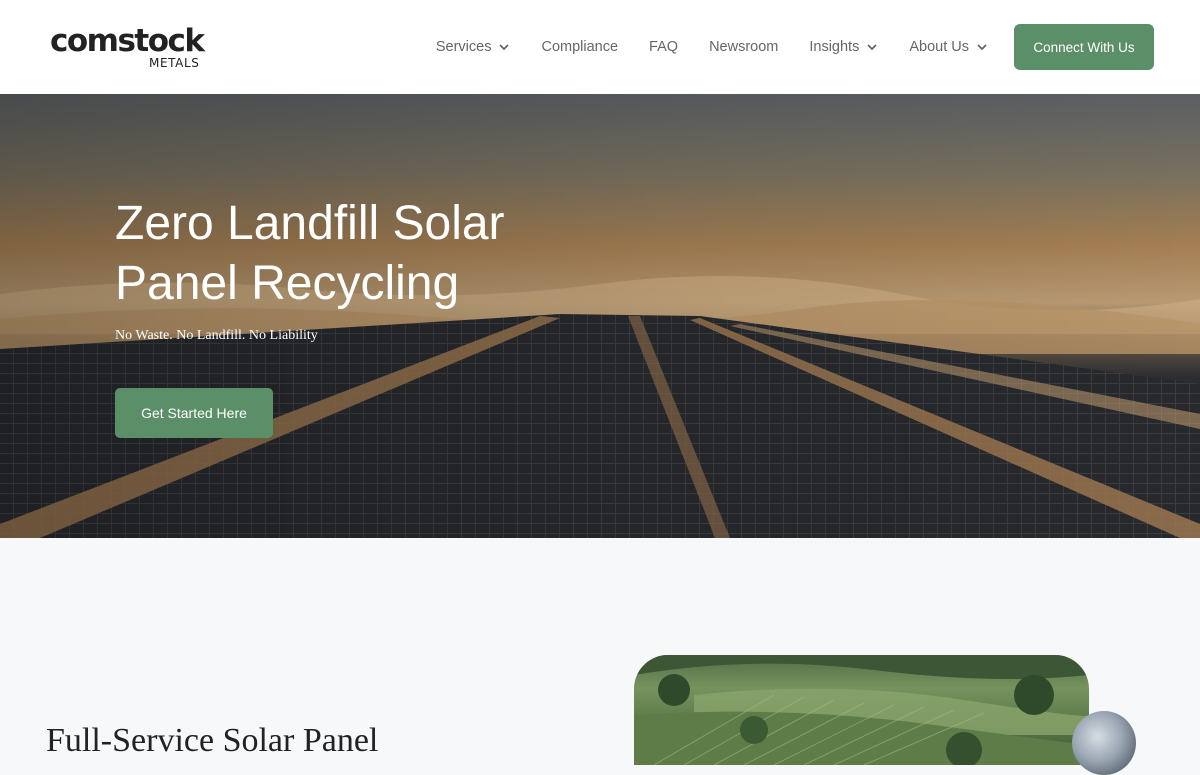 The width and height of the screenshot is (1200, 775). I want to click on vineyard-illustration, so click(861, 710).